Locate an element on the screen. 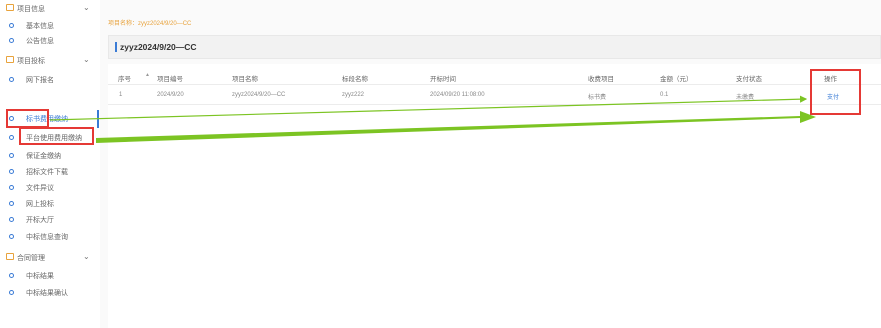 The image size is (881, 328). arrow-bid-doc-fee is located at coordinates (428, 108).